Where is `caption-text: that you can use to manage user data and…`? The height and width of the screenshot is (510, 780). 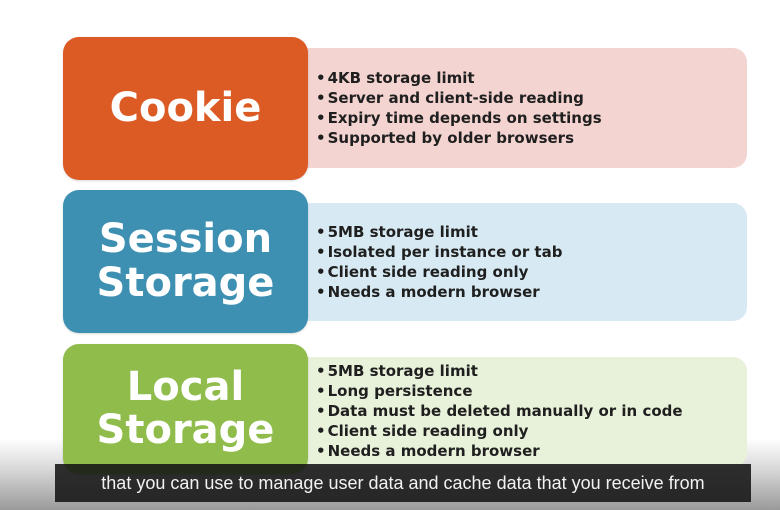
caption-text: that you can use to manage user data and… is located at coordinates (403, 482).